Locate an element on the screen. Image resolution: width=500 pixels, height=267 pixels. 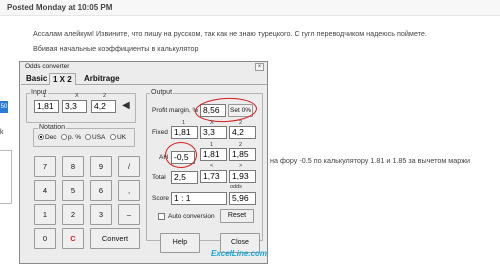
notation-percent: p. % is located at coordinates (71, 137).